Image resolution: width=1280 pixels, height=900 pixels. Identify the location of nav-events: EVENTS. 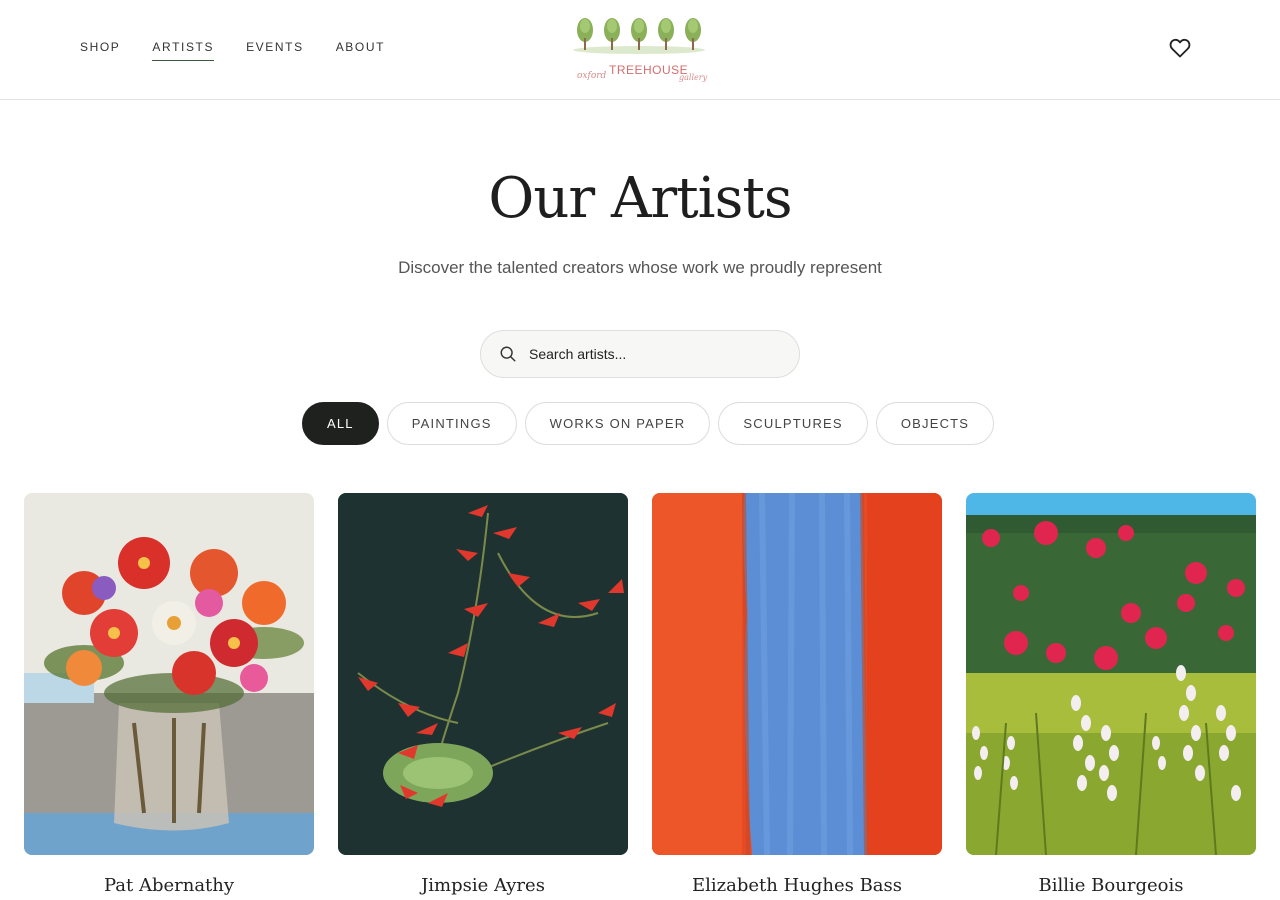
(275, 50).